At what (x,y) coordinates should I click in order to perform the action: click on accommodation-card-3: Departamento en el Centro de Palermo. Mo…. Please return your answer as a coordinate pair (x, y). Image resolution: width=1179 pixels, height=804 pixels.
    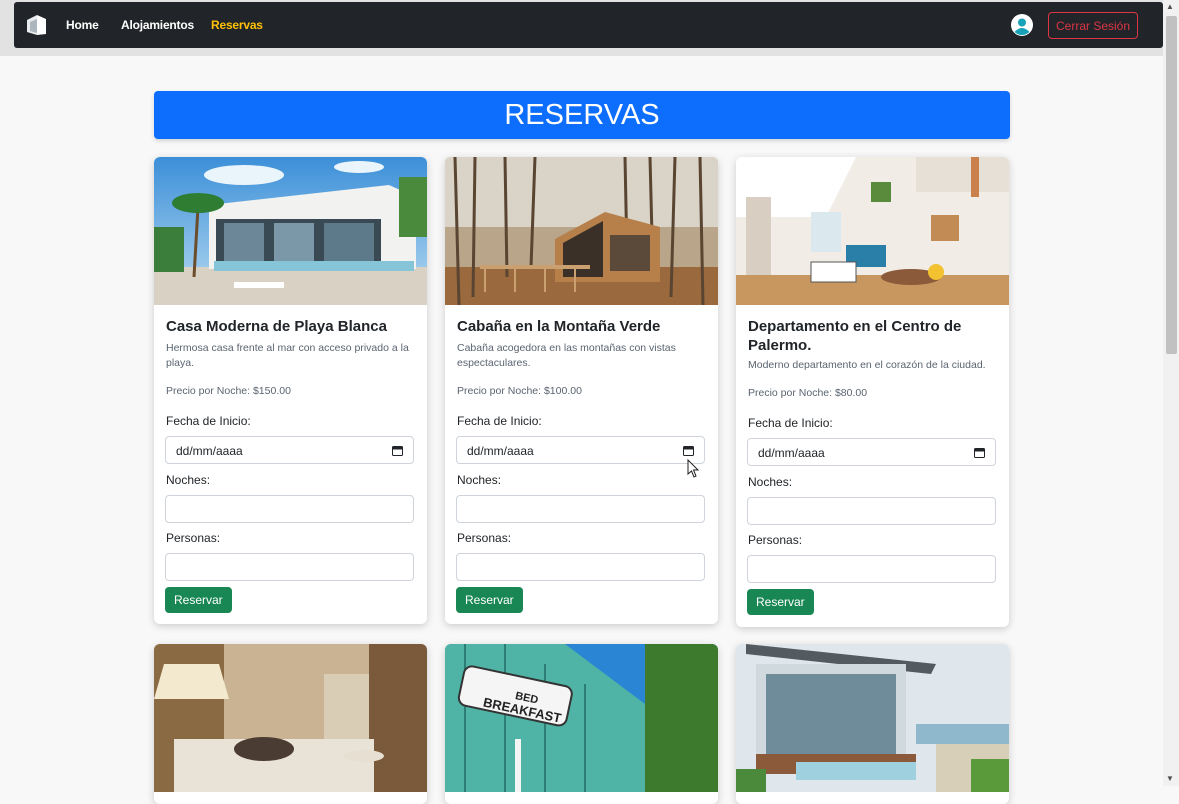
    Looking at the image, I should click on (872, 392).